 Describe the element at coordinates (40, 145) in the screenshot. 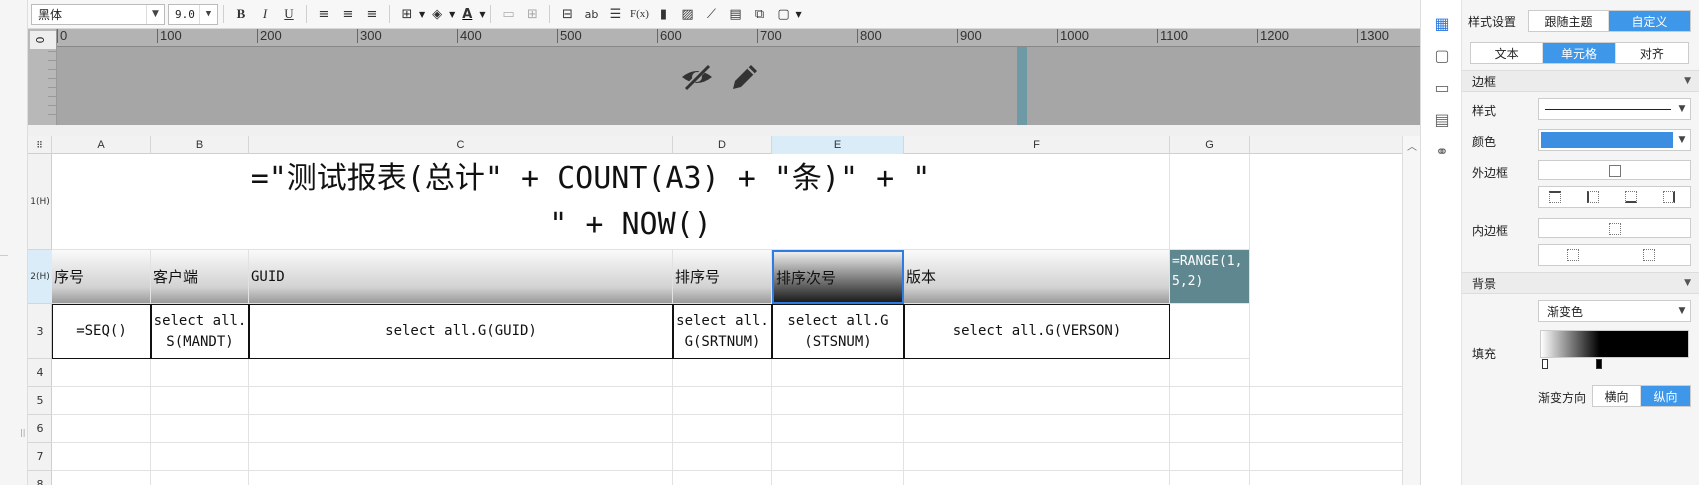

I see `select-all-corner: ⠿` at that location.